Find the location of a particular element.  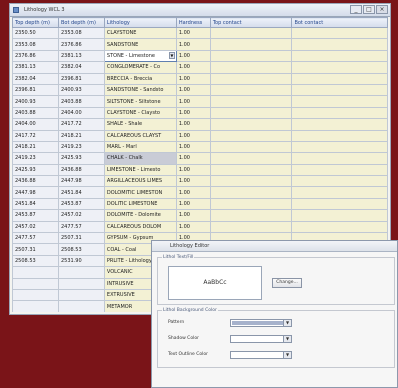

table-row: 2396.81 2400.93 SANDSTONE - Sandsto 1.00 is located at coordinates (200, 90).